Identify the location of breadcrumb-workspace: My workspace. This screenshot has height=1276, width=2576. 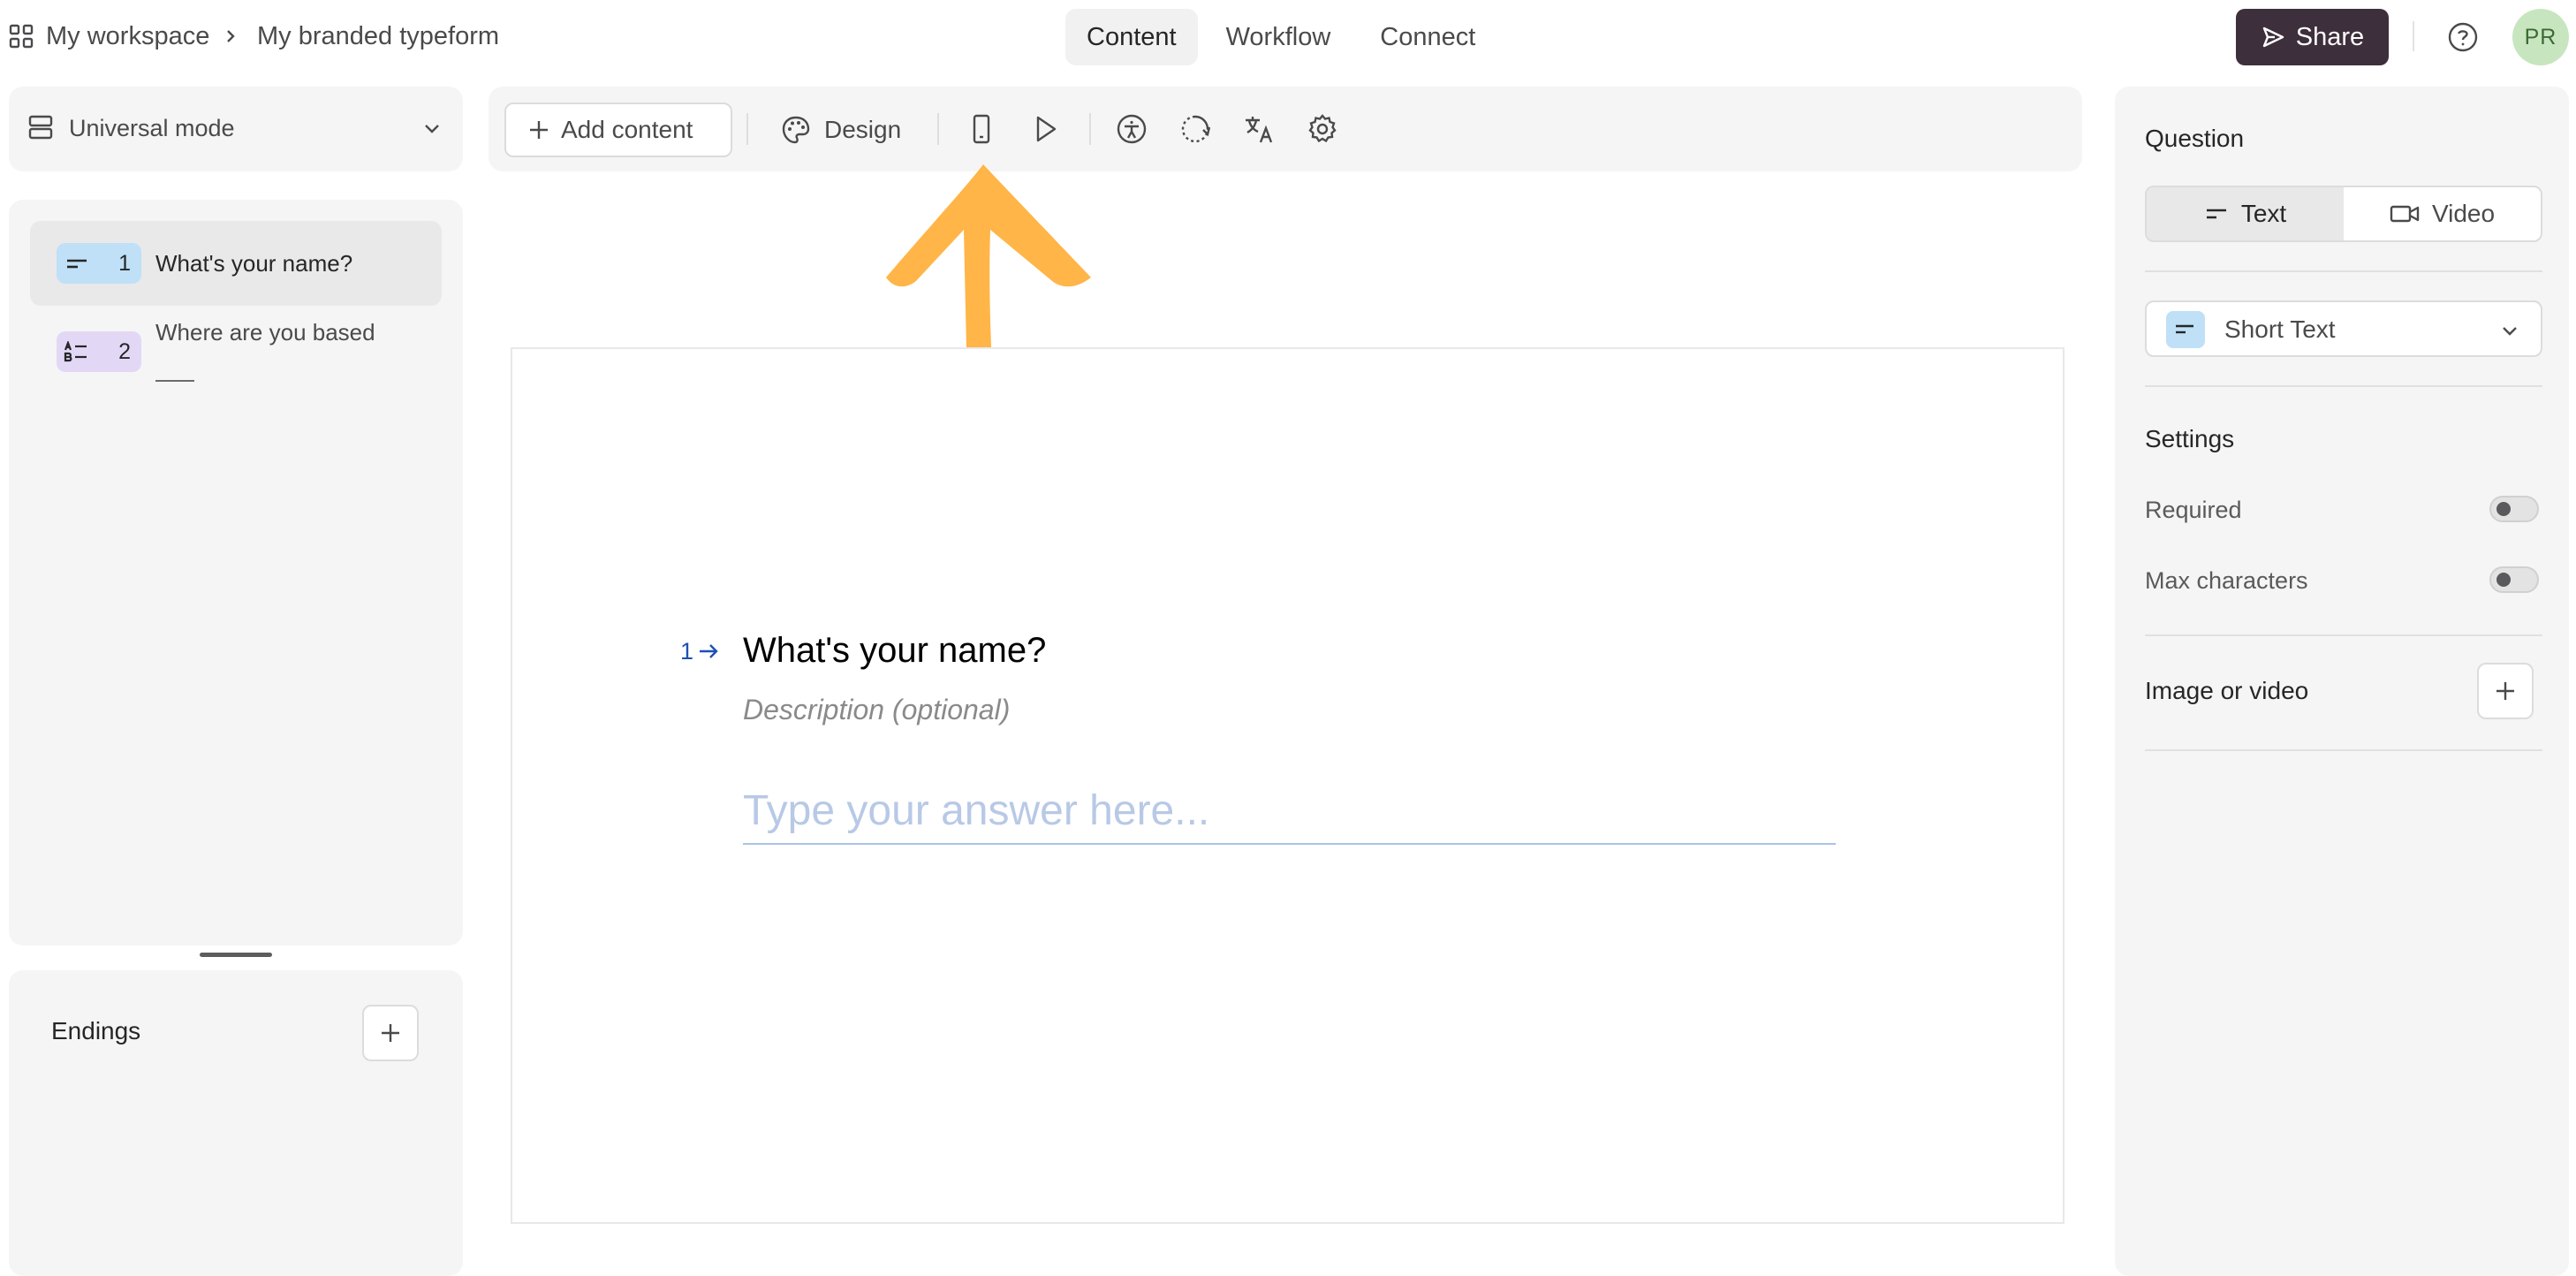
(128, 36).